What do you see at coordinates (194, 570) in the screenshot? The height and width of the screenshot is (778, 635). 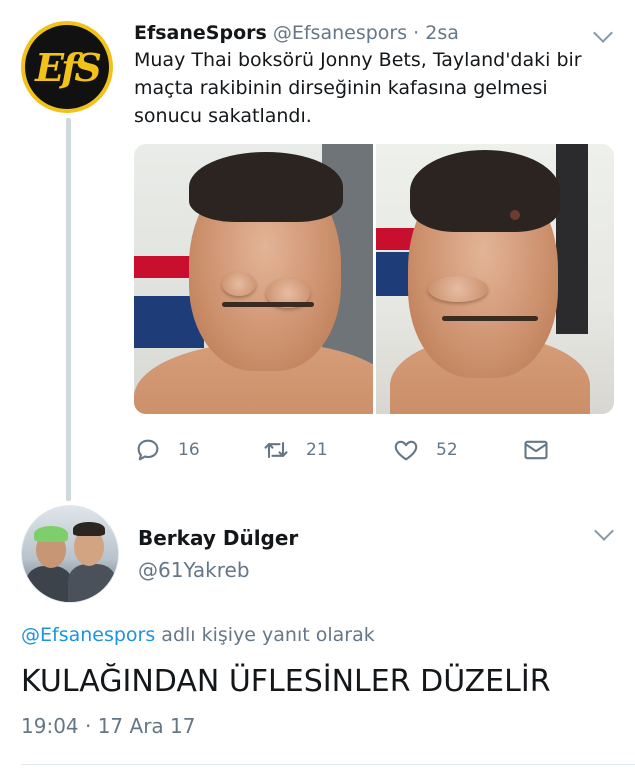 I see `user-handle: @61Yakreb` at bounding box center [194, 570].